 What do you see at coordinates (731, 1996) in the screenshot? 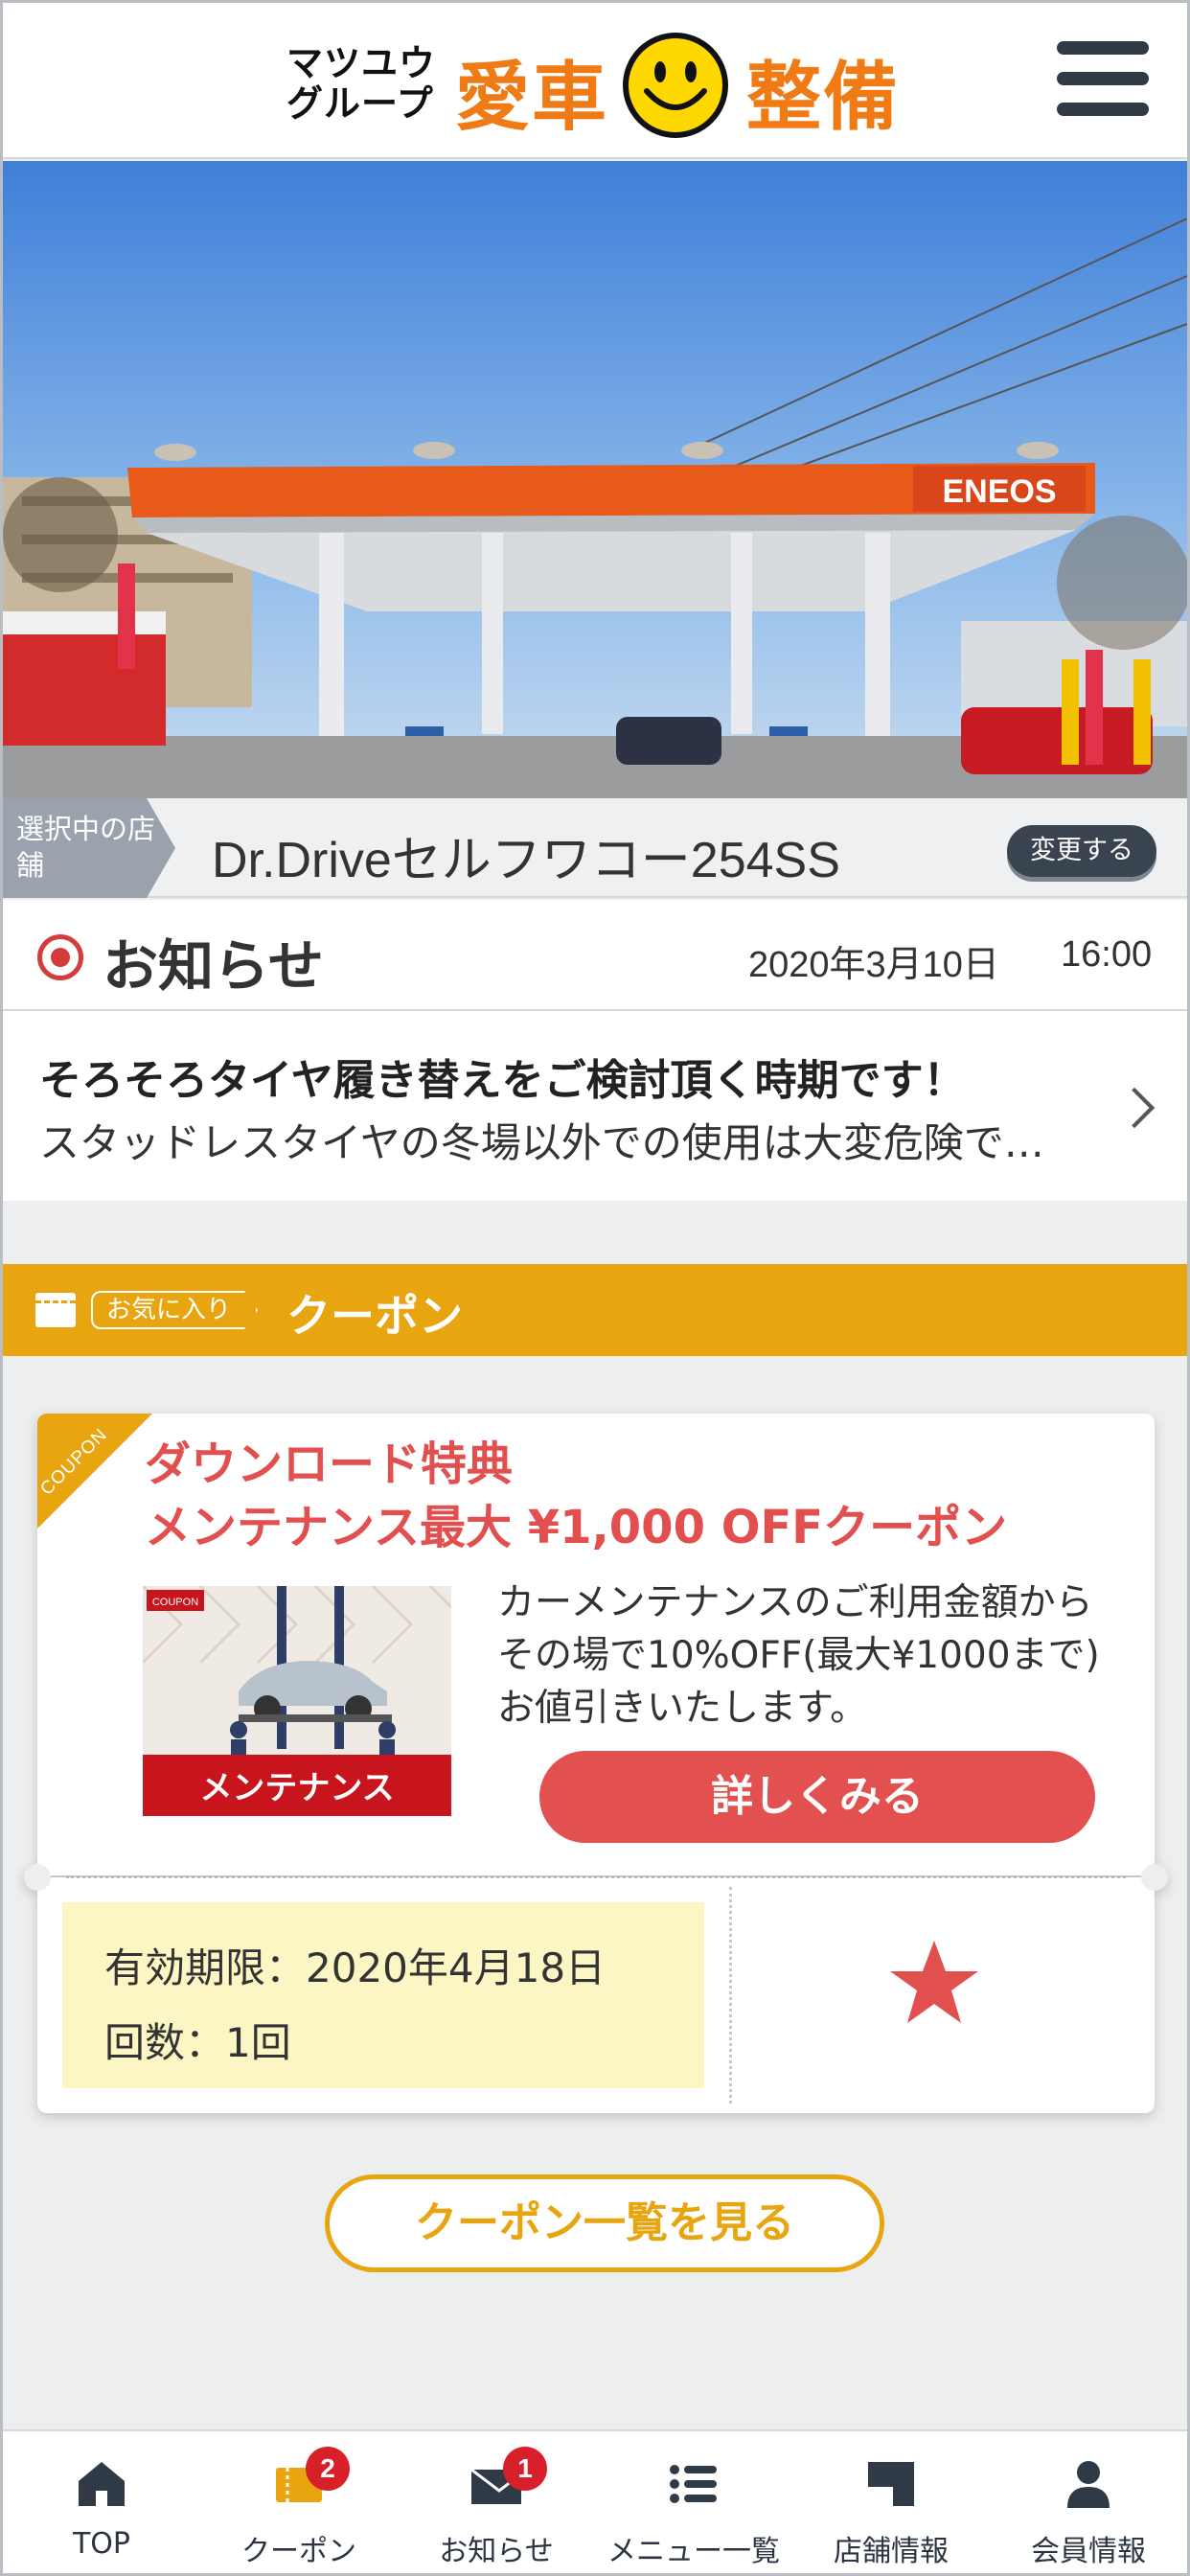
I see `dotted-divider` at bounding box center [731, 1996].